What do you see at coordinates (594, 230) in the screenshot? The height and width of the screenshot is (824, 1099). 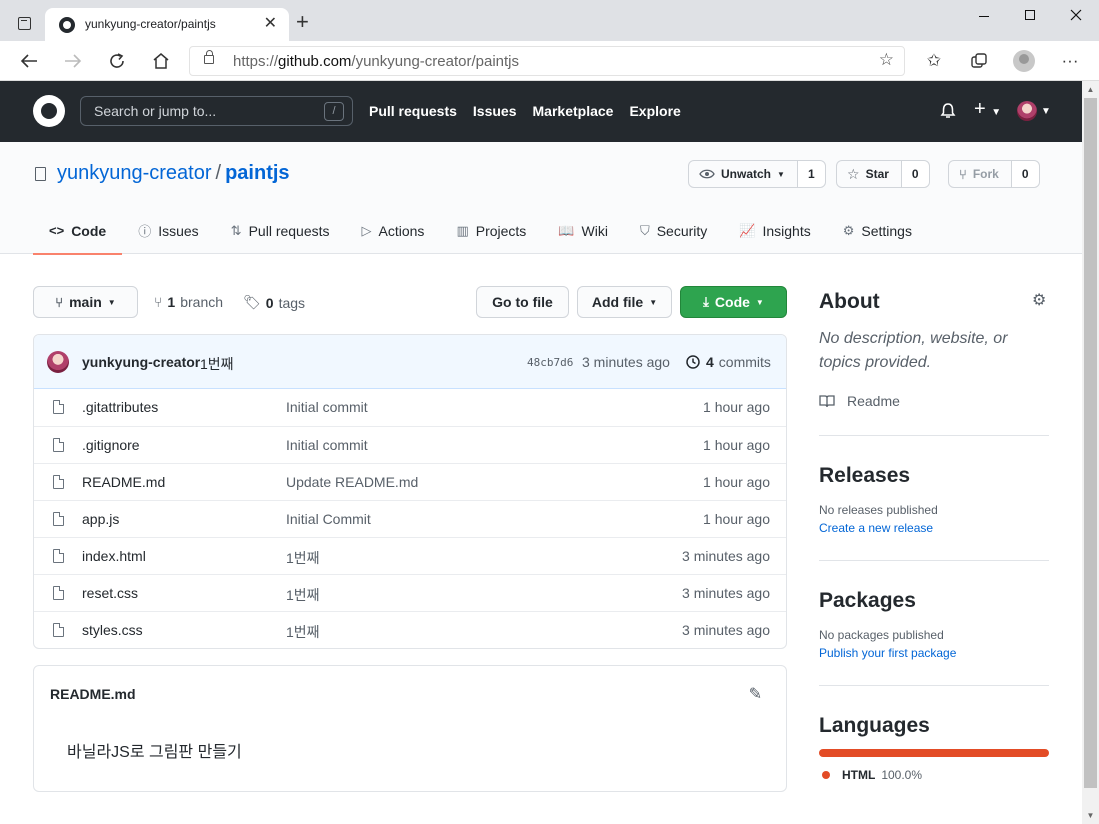 I see `tab-label: Wiki` at bounding box center [594, 230].